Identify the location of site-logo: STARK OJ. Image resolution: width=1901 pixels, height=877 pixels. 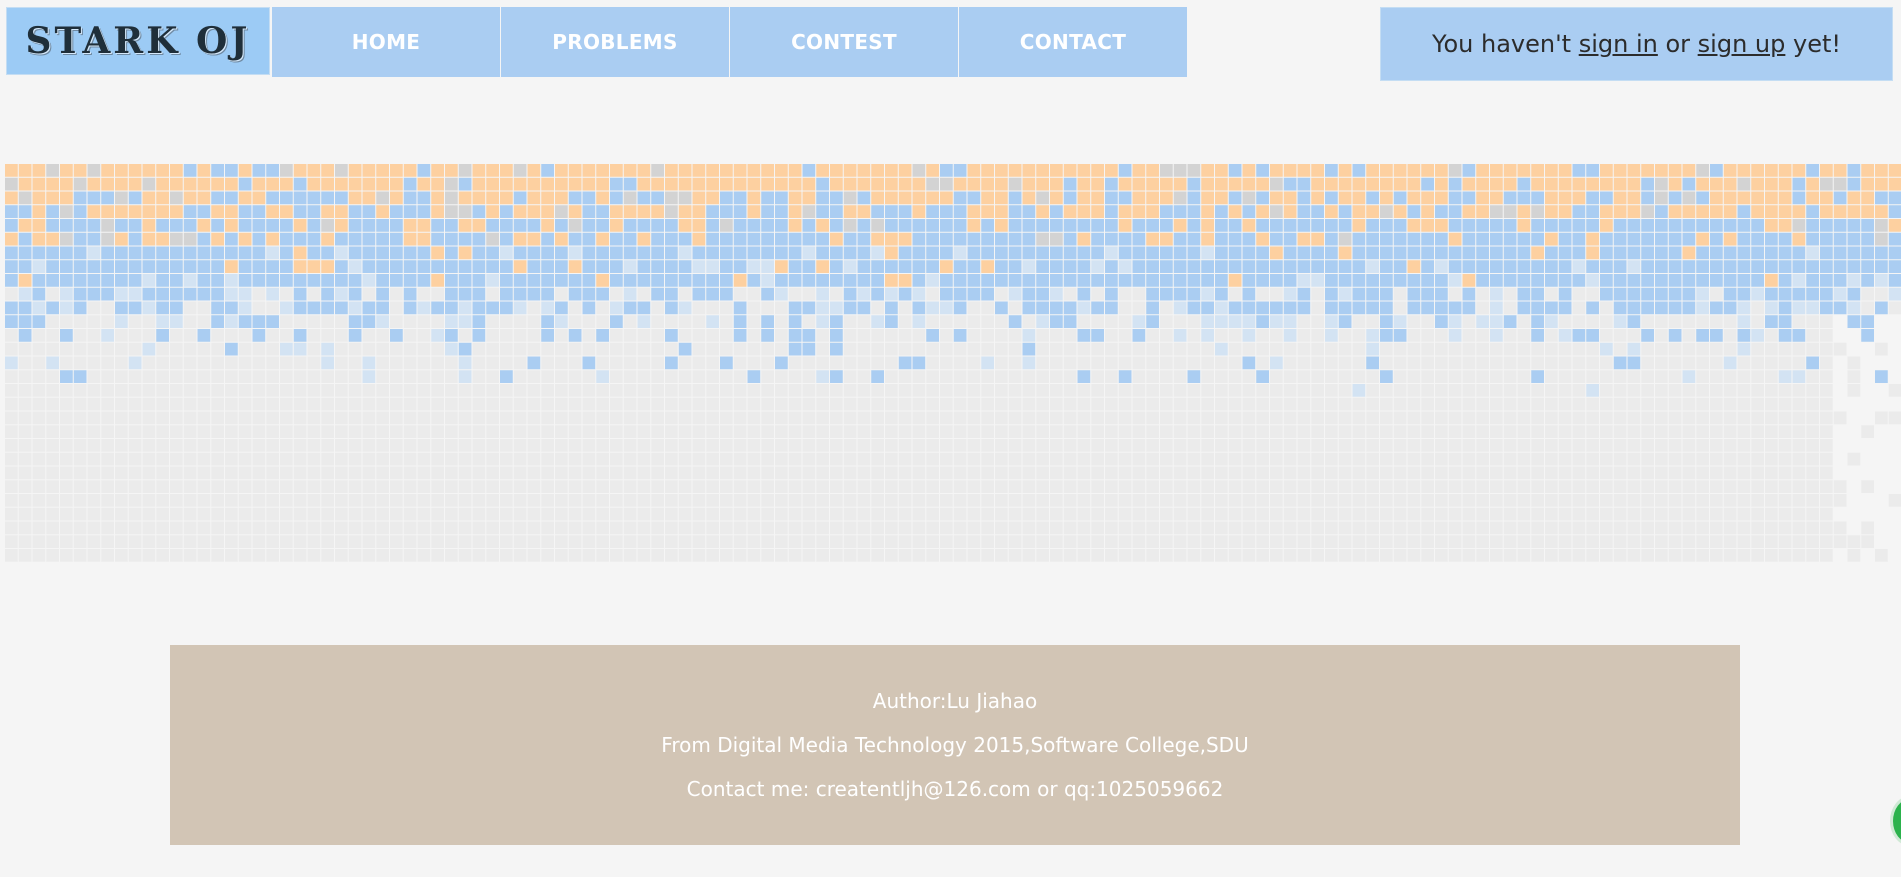
(138, 41).